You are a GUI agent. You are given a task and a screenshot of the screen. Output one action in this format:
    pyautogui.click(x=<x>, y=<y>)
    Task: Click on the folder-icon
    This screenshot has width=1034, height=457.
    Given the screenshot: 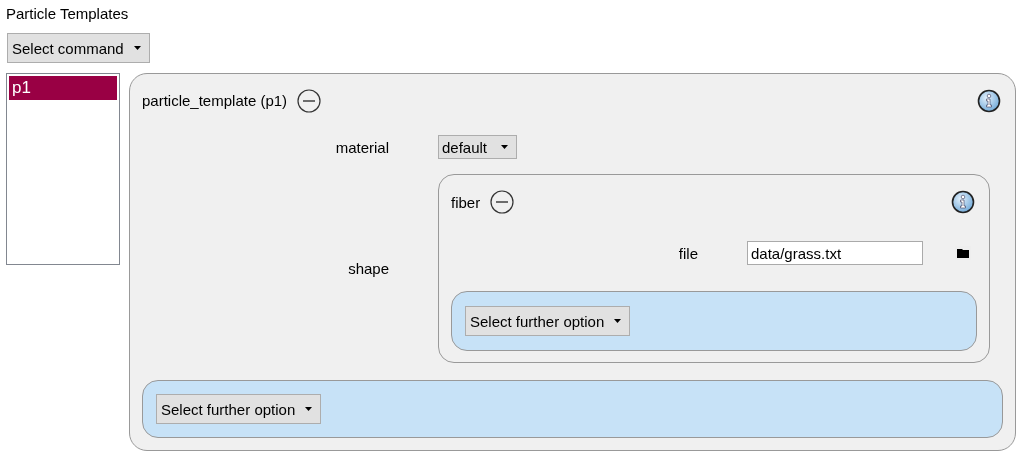 What is the action you would take?
    pyautogui.click(x=963, y=253)
    